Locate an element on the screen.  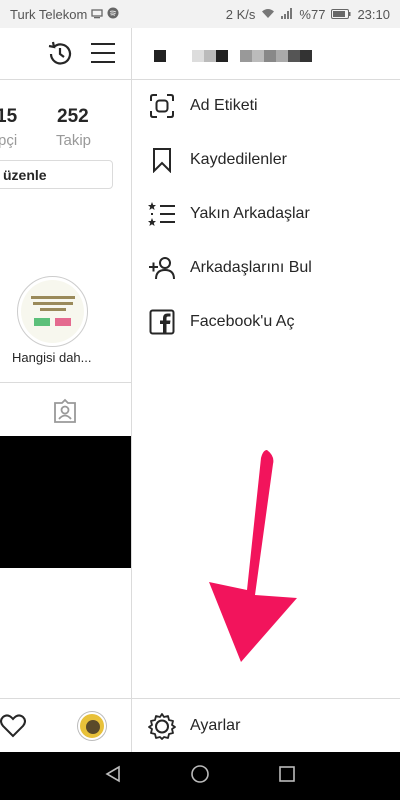
menu-label-facebook: Facebook'u Aç is located at coordinates (242, 321).